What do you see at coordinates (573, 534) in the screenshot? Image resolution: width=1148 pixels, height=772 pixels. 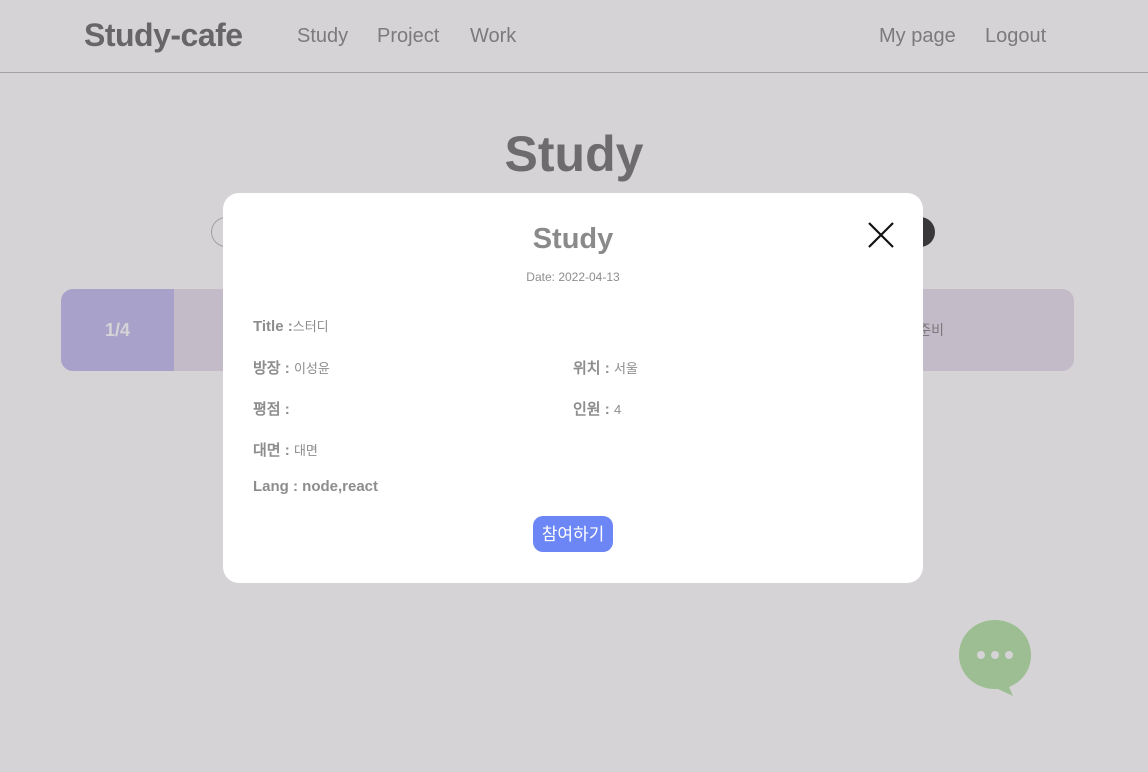 I see `join-button: 참여하기` at bounding box center [573, 534].